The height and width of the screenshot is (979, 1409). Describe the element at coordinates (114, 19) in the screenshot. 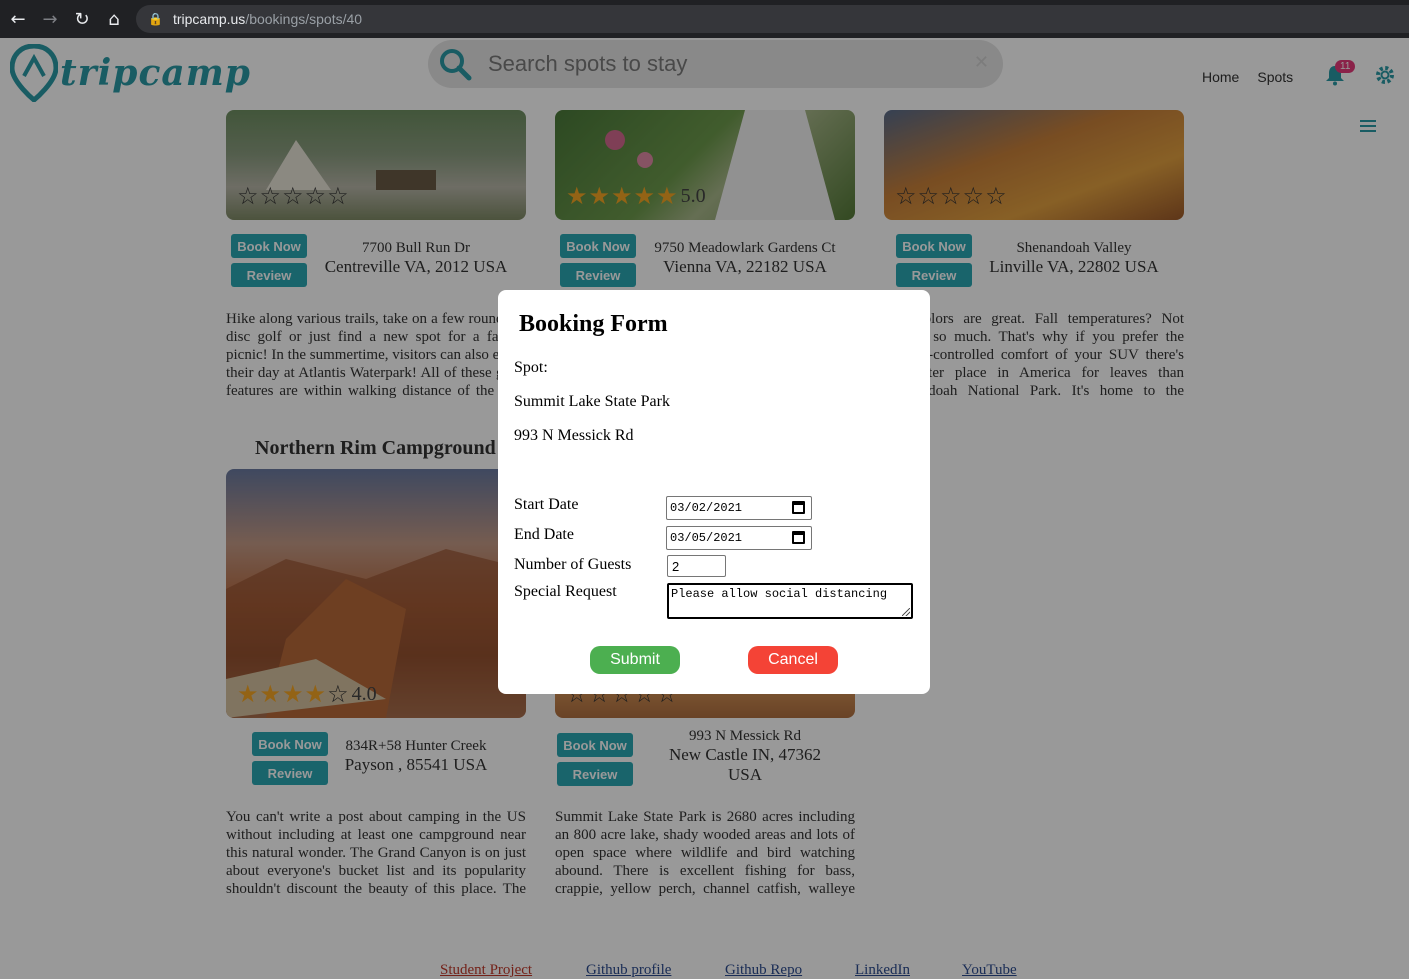

I see `home-icon: ⌂` at that location.